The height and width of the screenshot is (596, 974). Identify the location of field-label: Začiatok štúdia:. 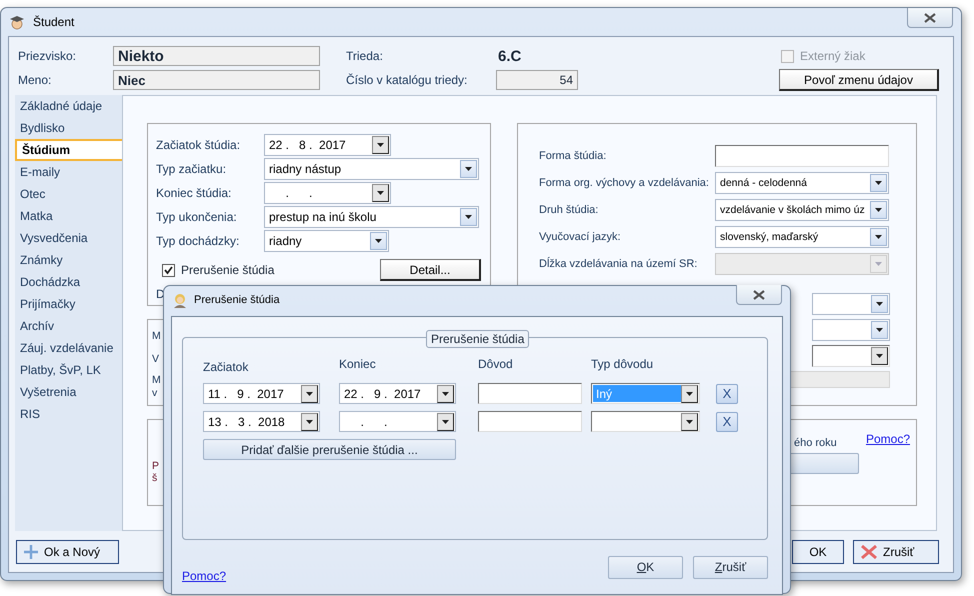
(199, 145).